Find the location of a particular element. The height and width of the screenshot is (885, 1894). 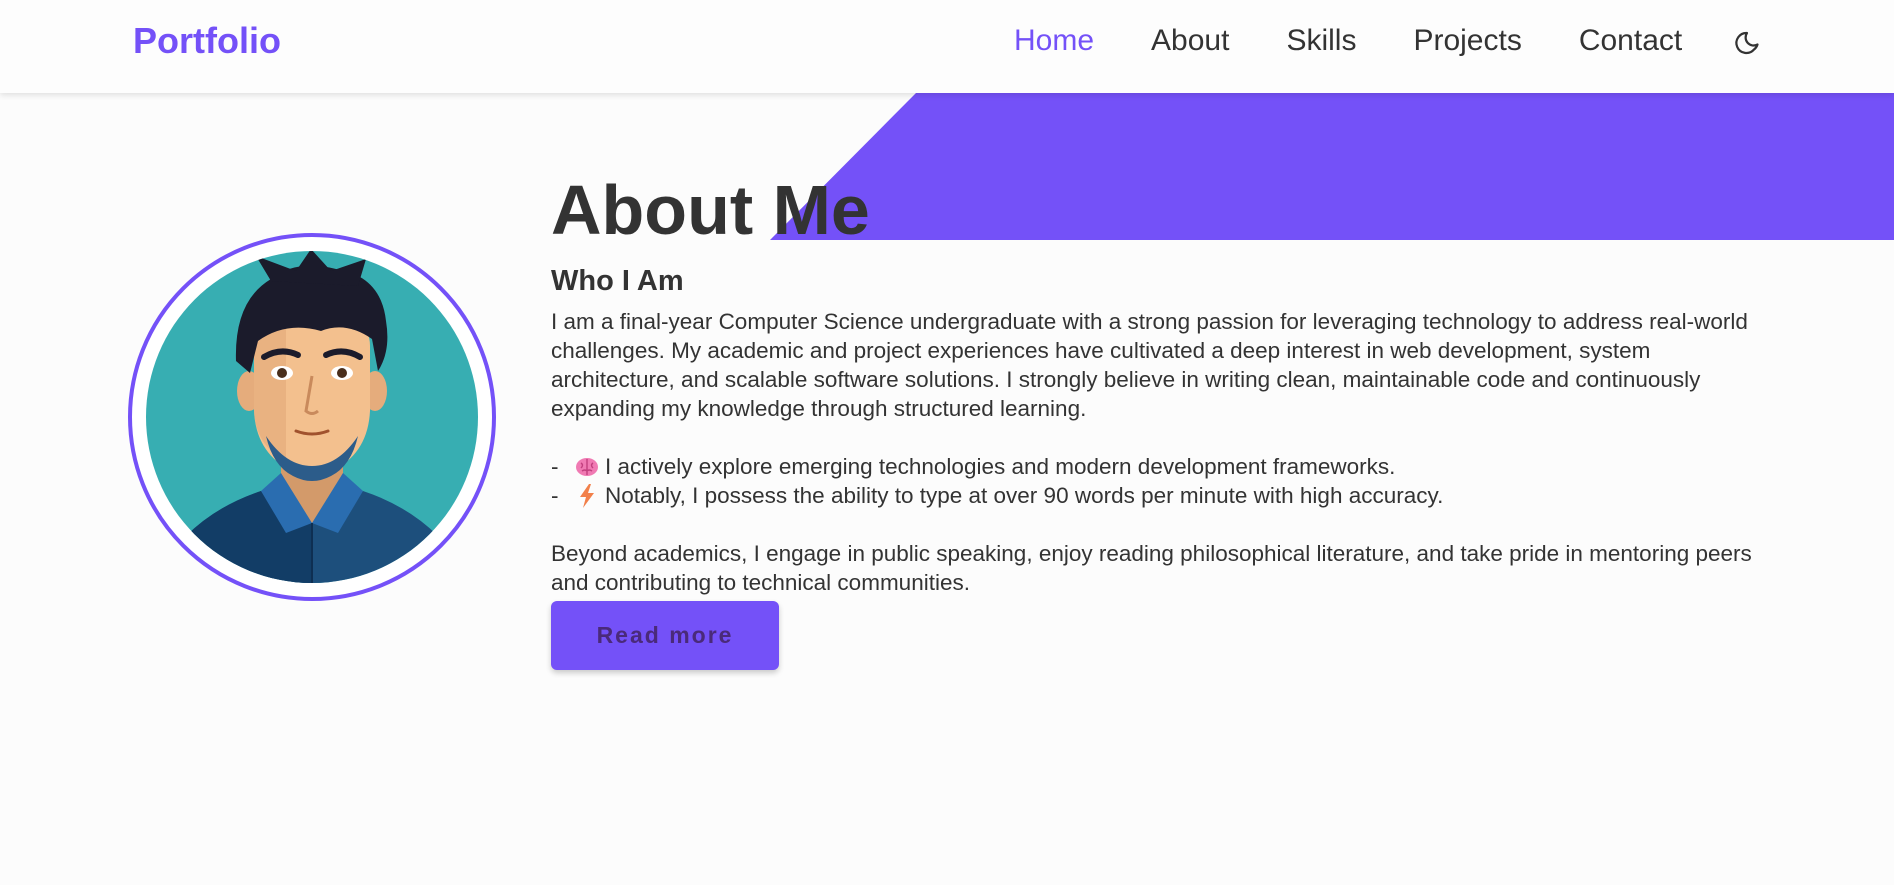

brand-logo: Portfolio is located at coordinates (207, 41).